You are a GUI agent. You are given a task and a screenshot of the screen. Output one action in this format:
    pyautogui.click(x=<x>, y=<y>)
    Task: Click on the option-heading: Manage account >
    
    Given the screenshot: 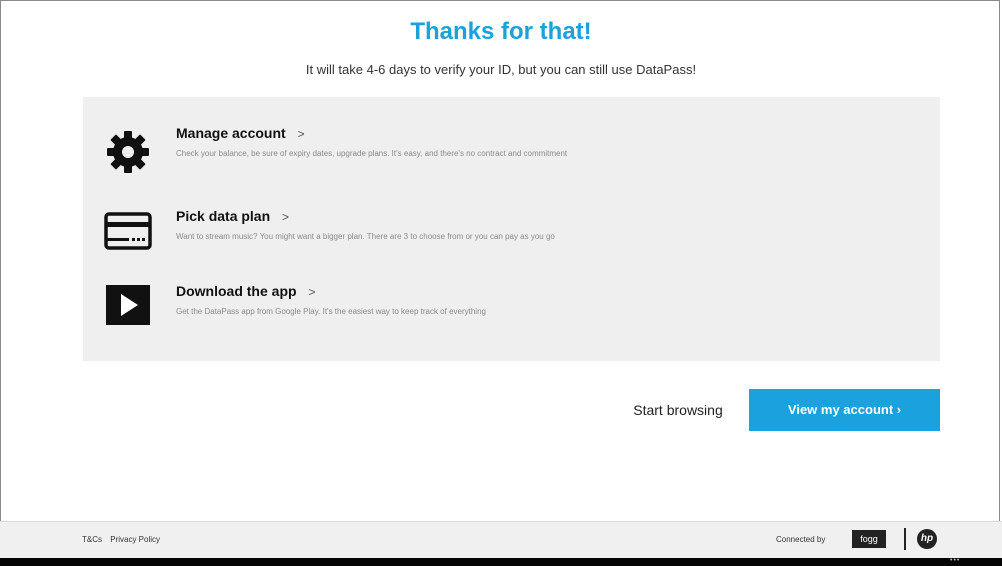 What is the action you would take?
    pyautogui.click(x=240, y=133)
    